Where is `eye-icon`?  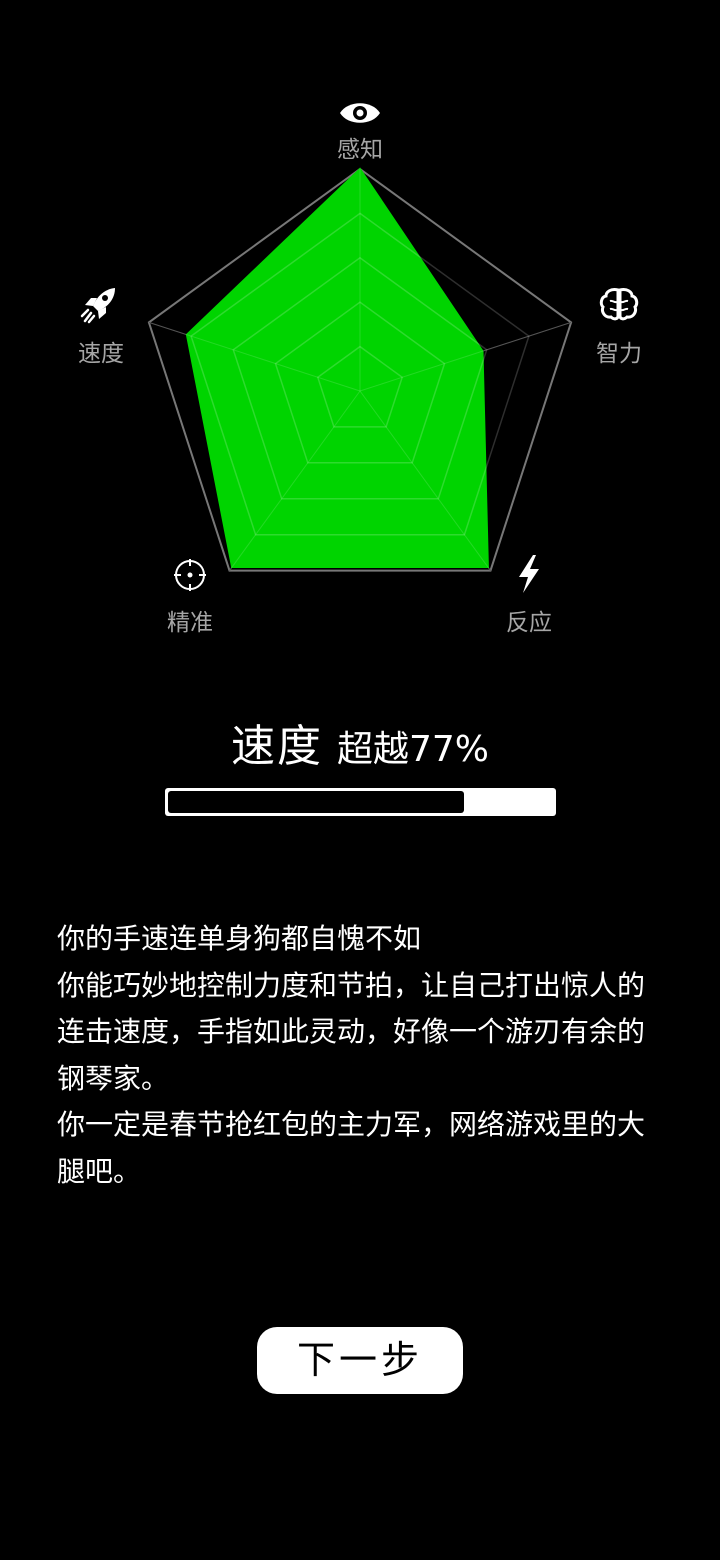
eye-icon is located at coordinates (360, 113).